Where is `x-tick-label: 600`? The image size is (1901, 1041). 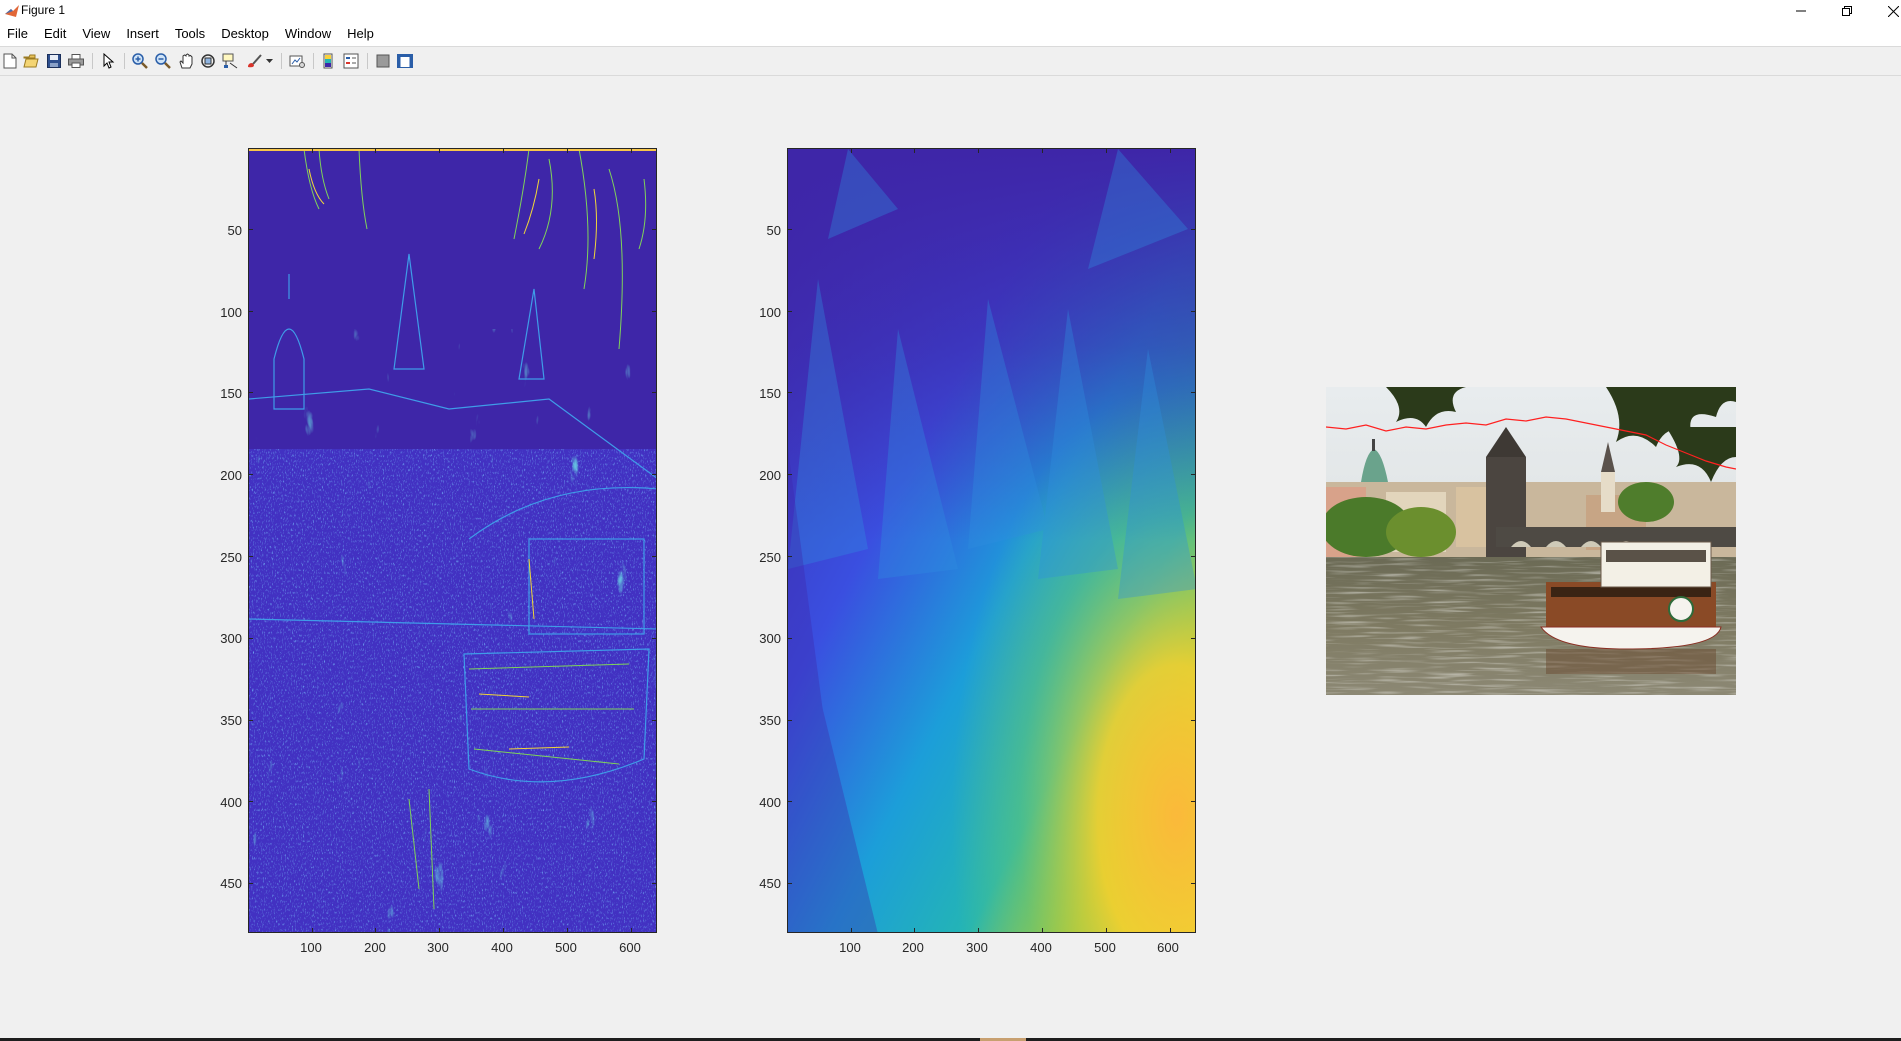
x-tick-label: 600 is located at coordinates (630, 947).